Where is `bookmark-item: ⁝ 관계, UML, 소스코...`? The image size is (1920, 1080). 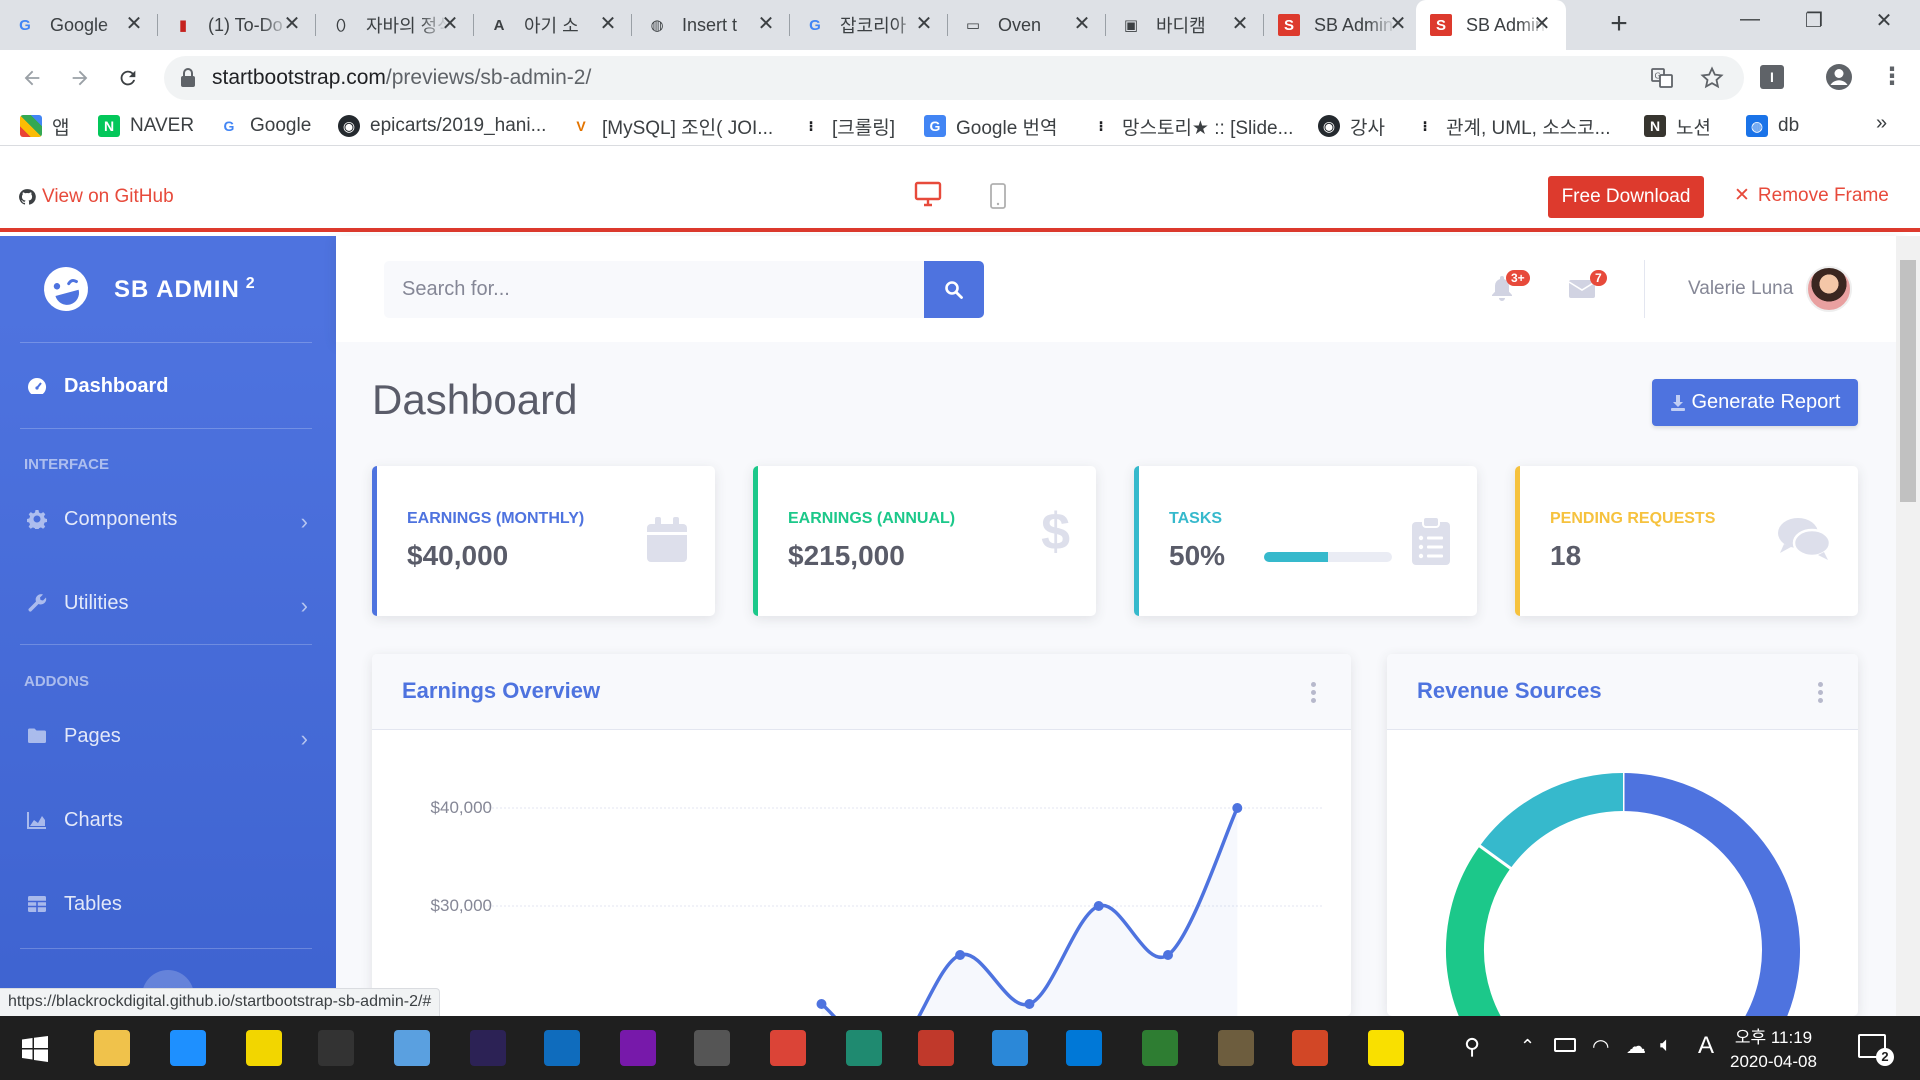
bookmark-item: ⁝ 관계, UML, 소스코... is located at coordinates (1512, 126).